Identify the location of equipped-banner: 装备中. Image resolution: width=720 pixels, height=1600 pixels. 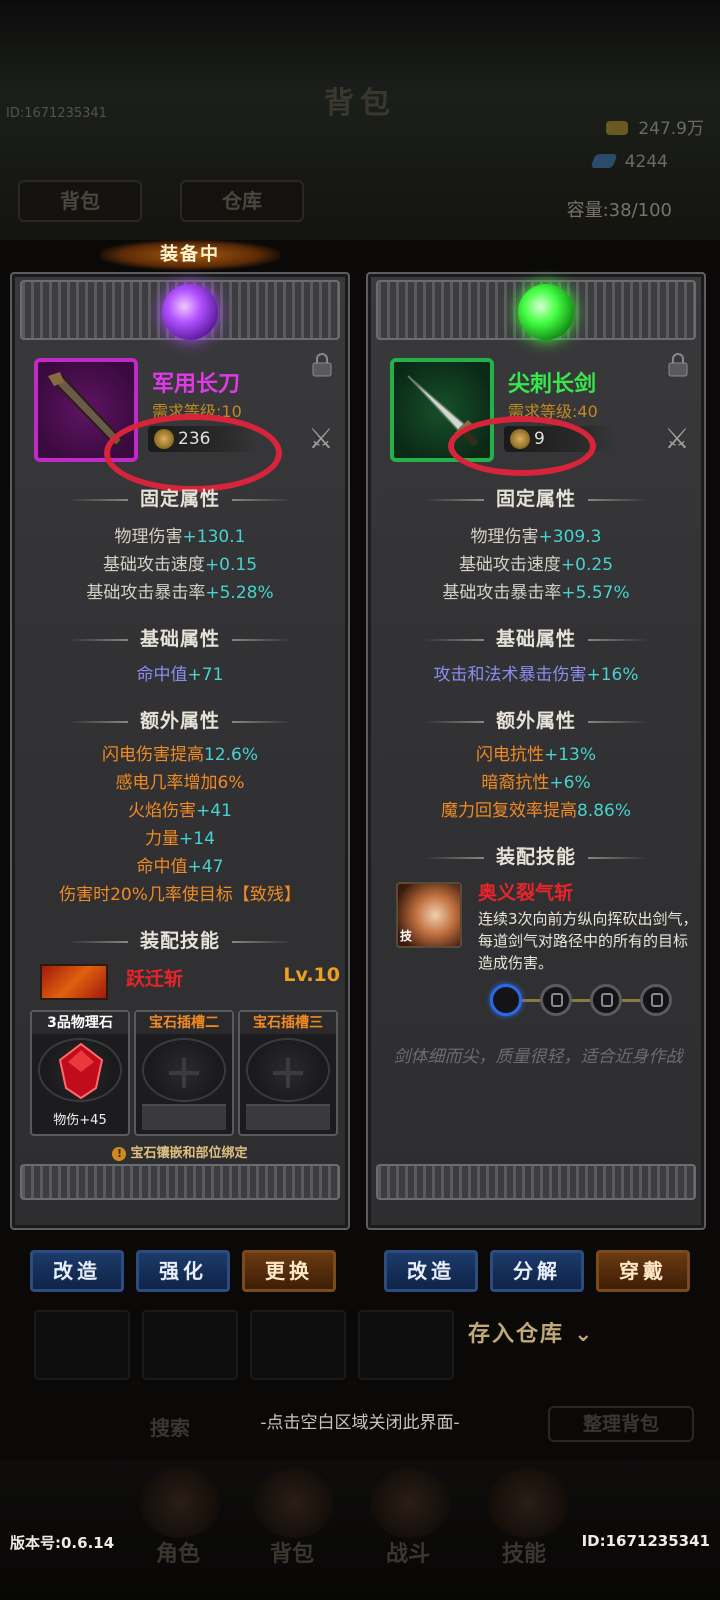
(190, 255).